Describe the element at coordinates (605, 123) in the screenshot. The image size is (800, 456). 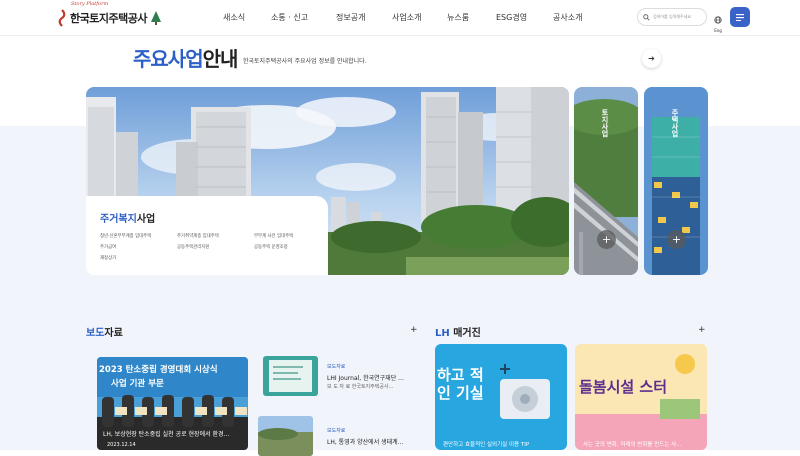
I see `land-business-label: 토지사업` at that location.